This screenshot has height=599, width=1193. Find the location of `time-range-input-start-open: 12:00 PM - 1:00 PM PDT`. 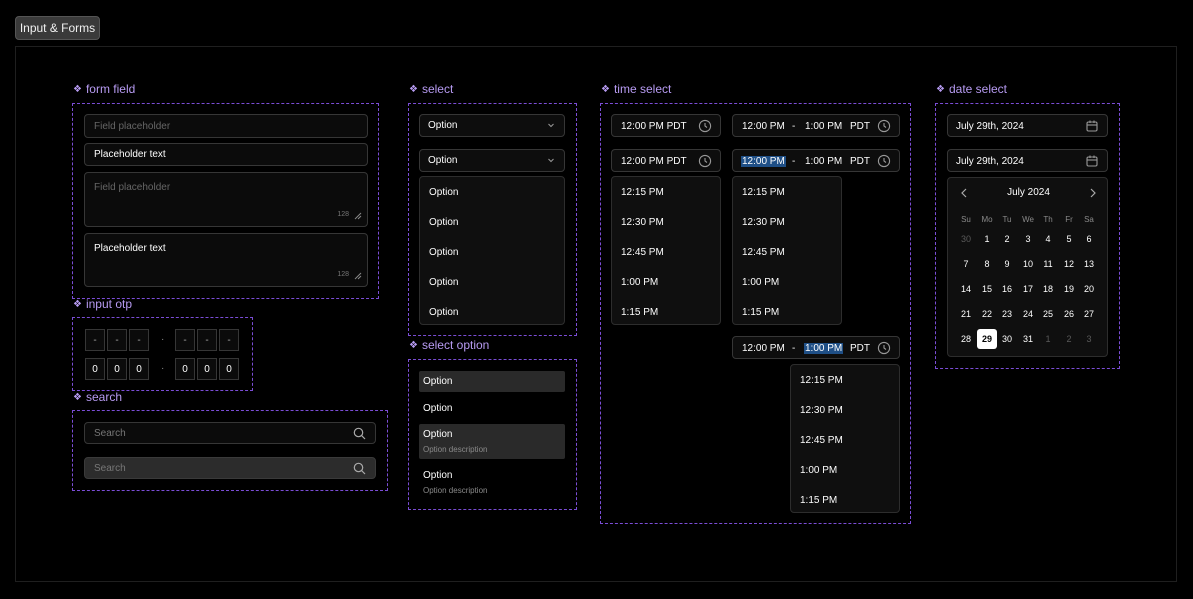

time-range-input-start-open: 12:00 PM - 1:00 PM PDT is located at coordinates (816, 160).